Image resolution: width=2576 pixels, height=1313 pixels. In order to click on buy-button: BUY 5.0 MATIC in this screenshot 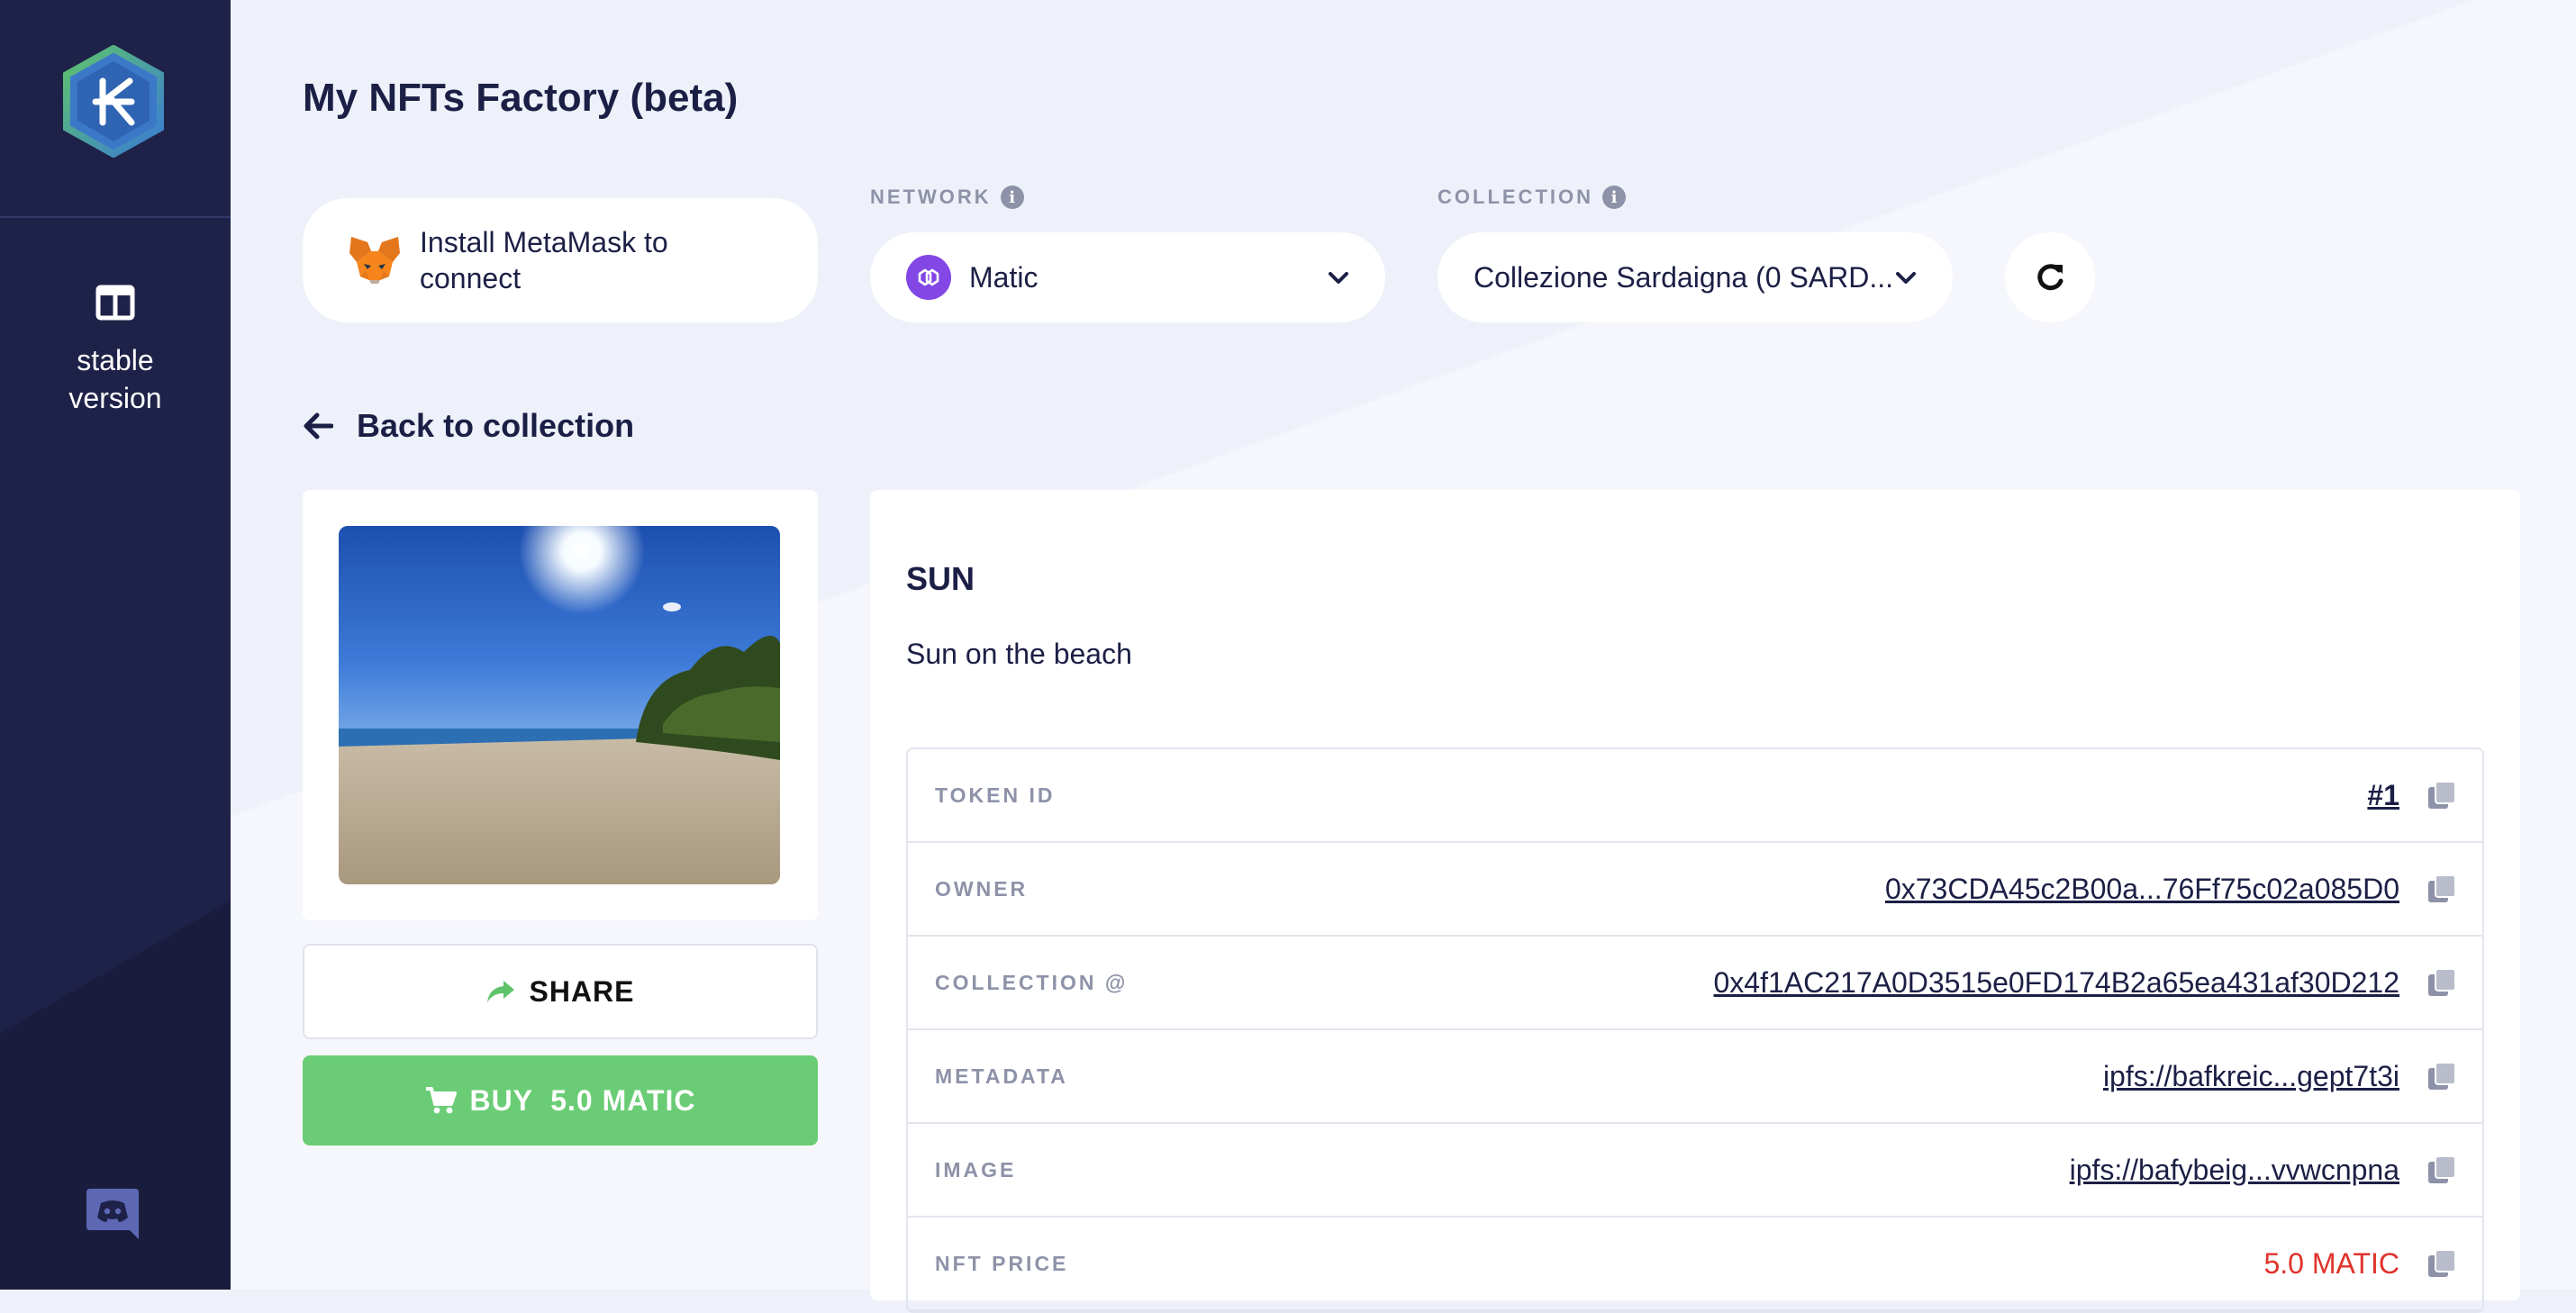, I will do `click(560, 1100)`.